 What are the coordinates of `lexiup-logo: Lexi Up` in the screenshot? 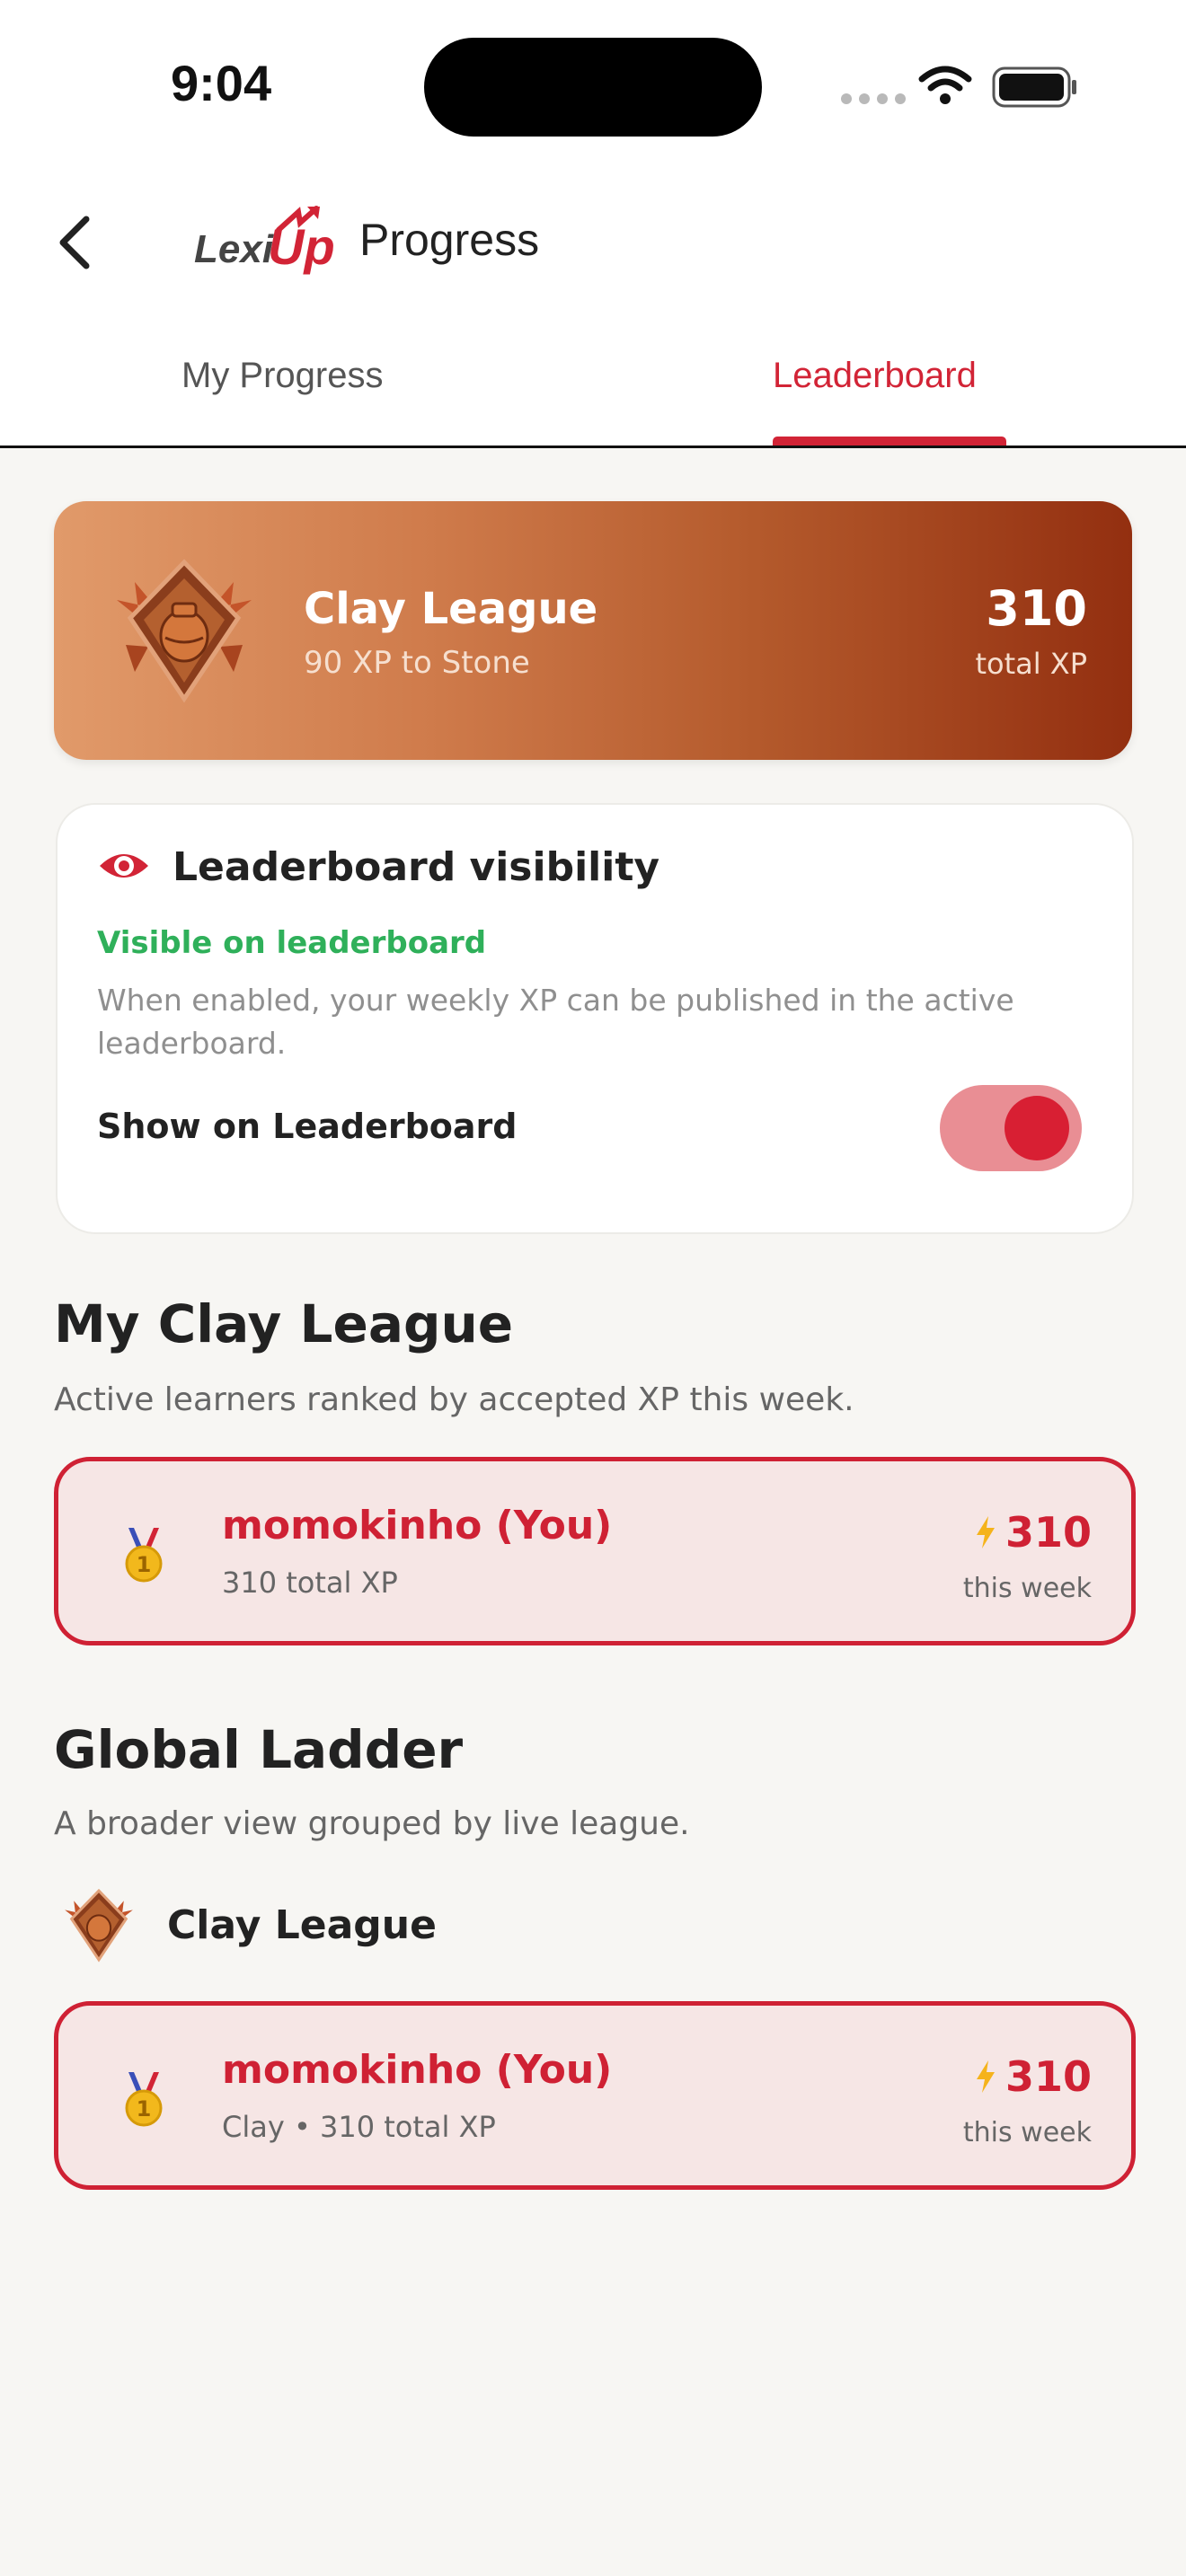 It's located at (264, 240).